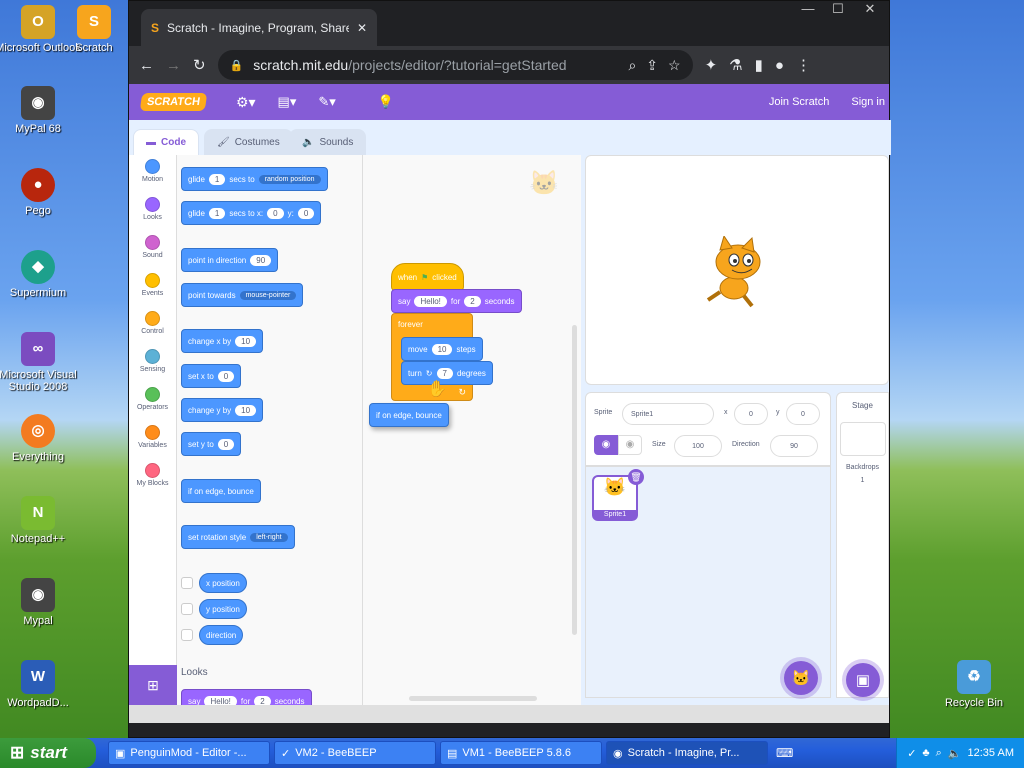  I want to click on block-change-y: change y by 10, so click(222, 410).